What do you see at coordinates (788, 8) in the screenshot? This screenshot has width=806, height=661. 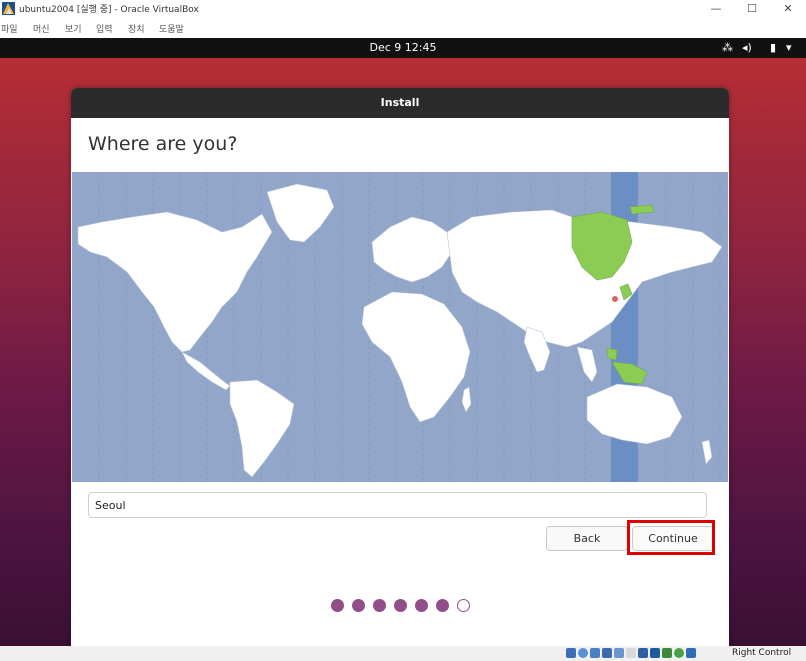 I see `close-button: ✕` at bounding box center [788, 8].